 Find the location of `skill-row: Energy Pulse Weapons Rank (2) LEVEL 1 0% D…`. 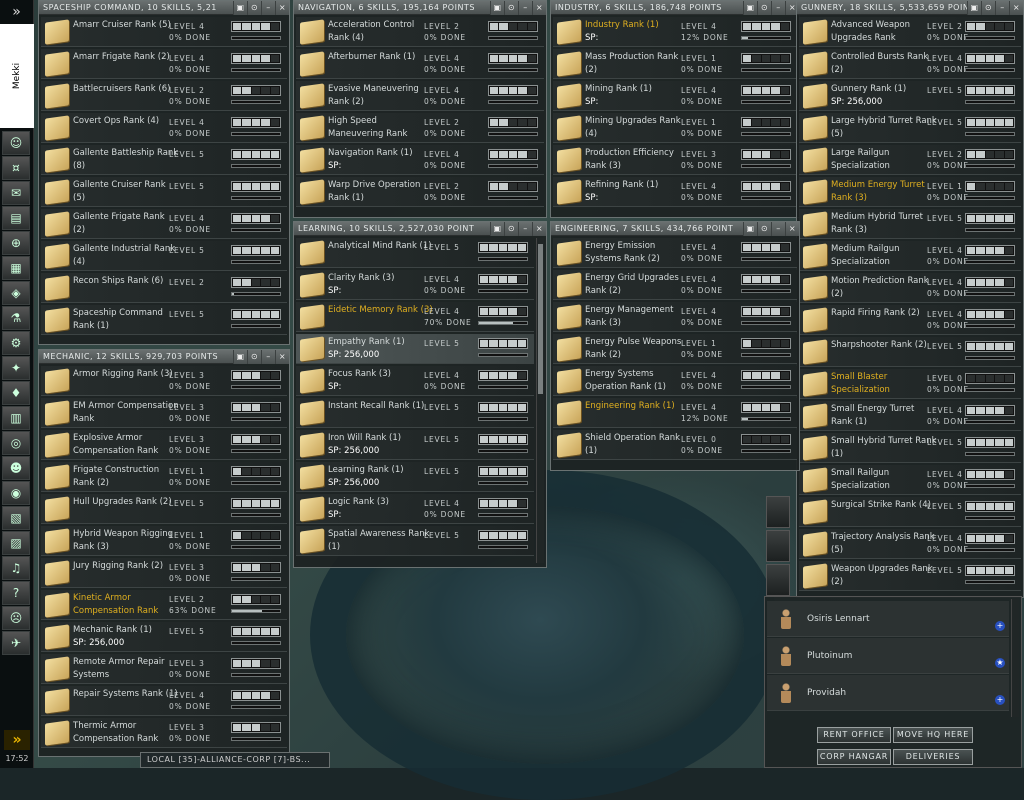

skill-row: Energy Pulse Weapons Rank (2) LEVEL 1 0% D… is located at coordinates (675, 349).